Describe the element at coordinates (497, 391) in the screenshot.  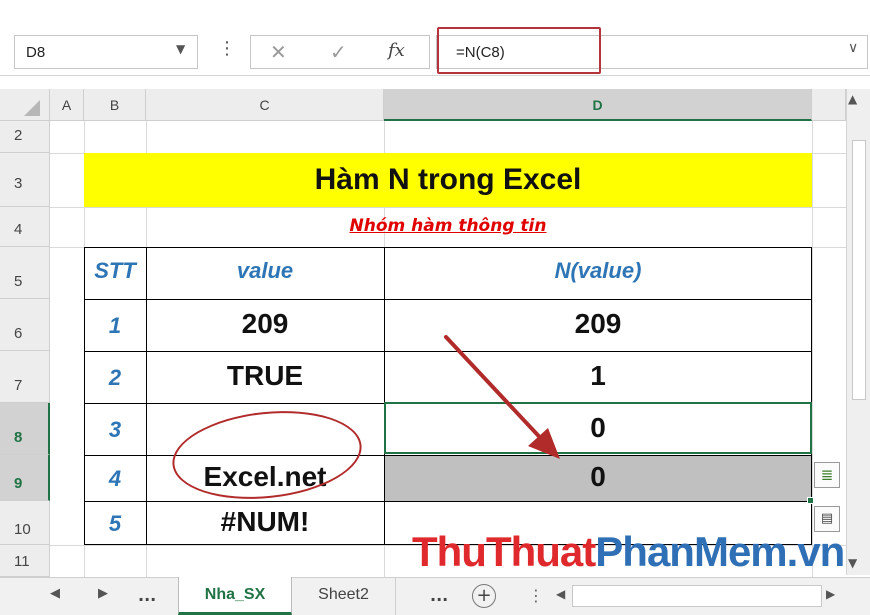
I see `arrow-shaft` at that location.